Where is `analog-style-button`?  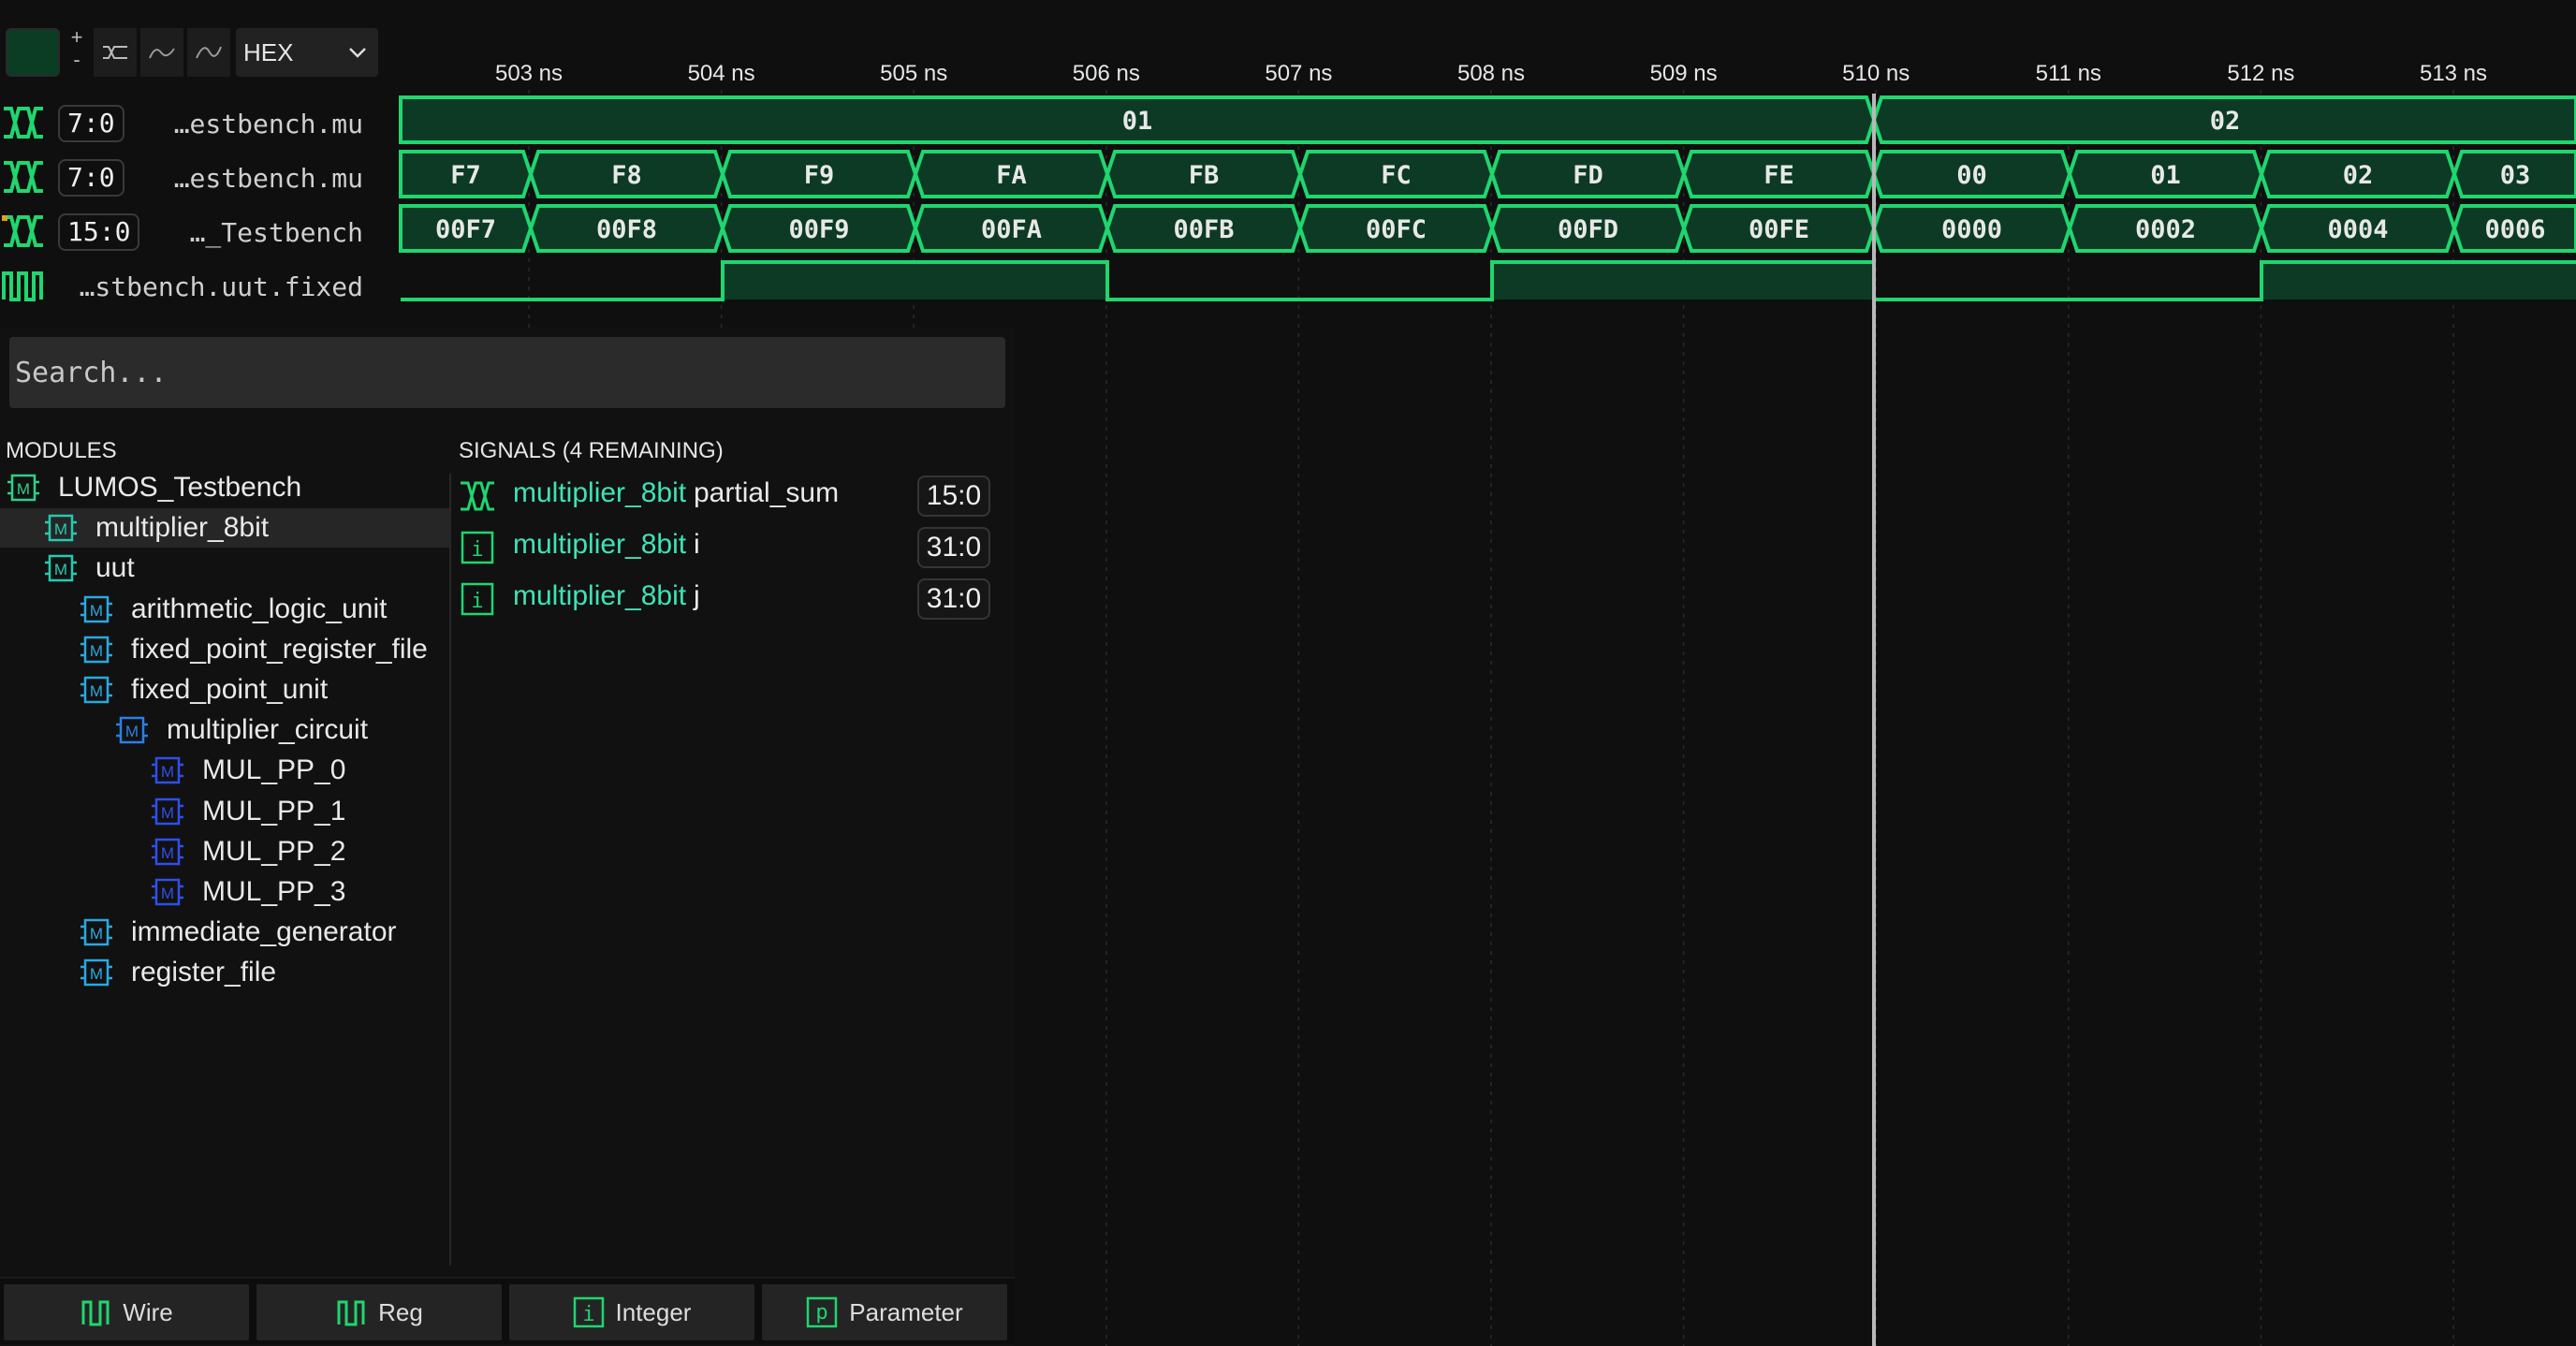
analog-style-button is located at coordinates (161, 52).